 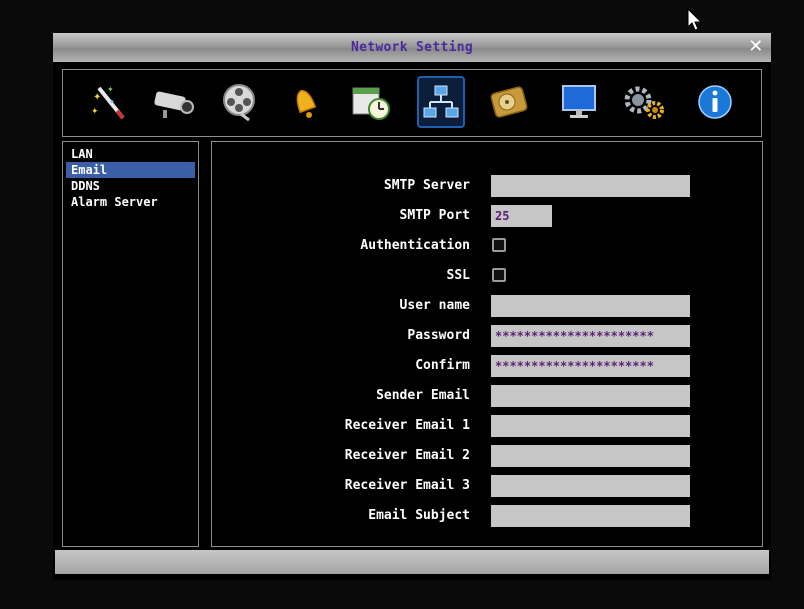 I want to click on sender-email-label: Sender Email, so click(x=423, y=395).